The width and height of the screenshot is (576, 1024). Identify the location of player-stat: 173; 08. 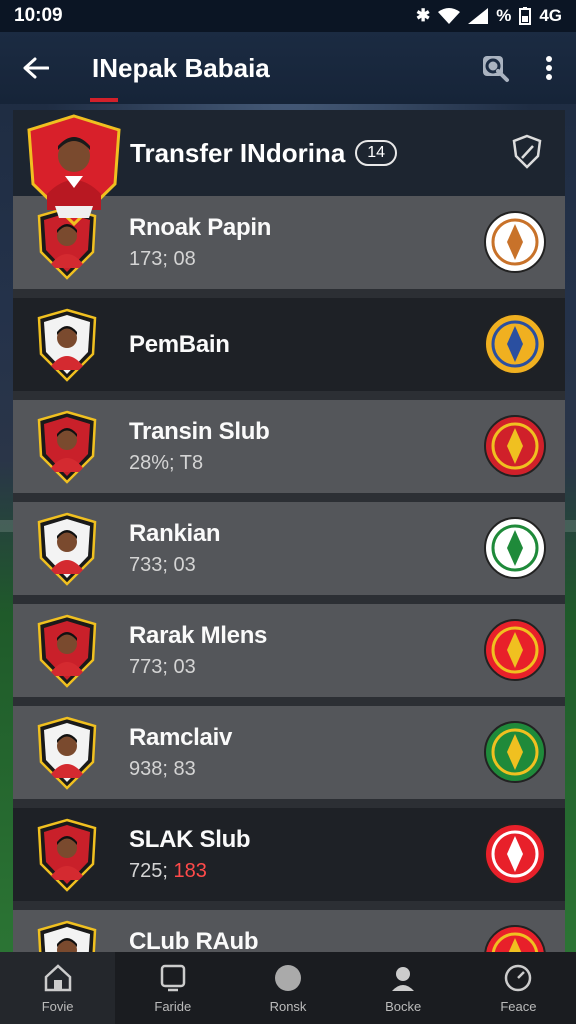
(200, 259).